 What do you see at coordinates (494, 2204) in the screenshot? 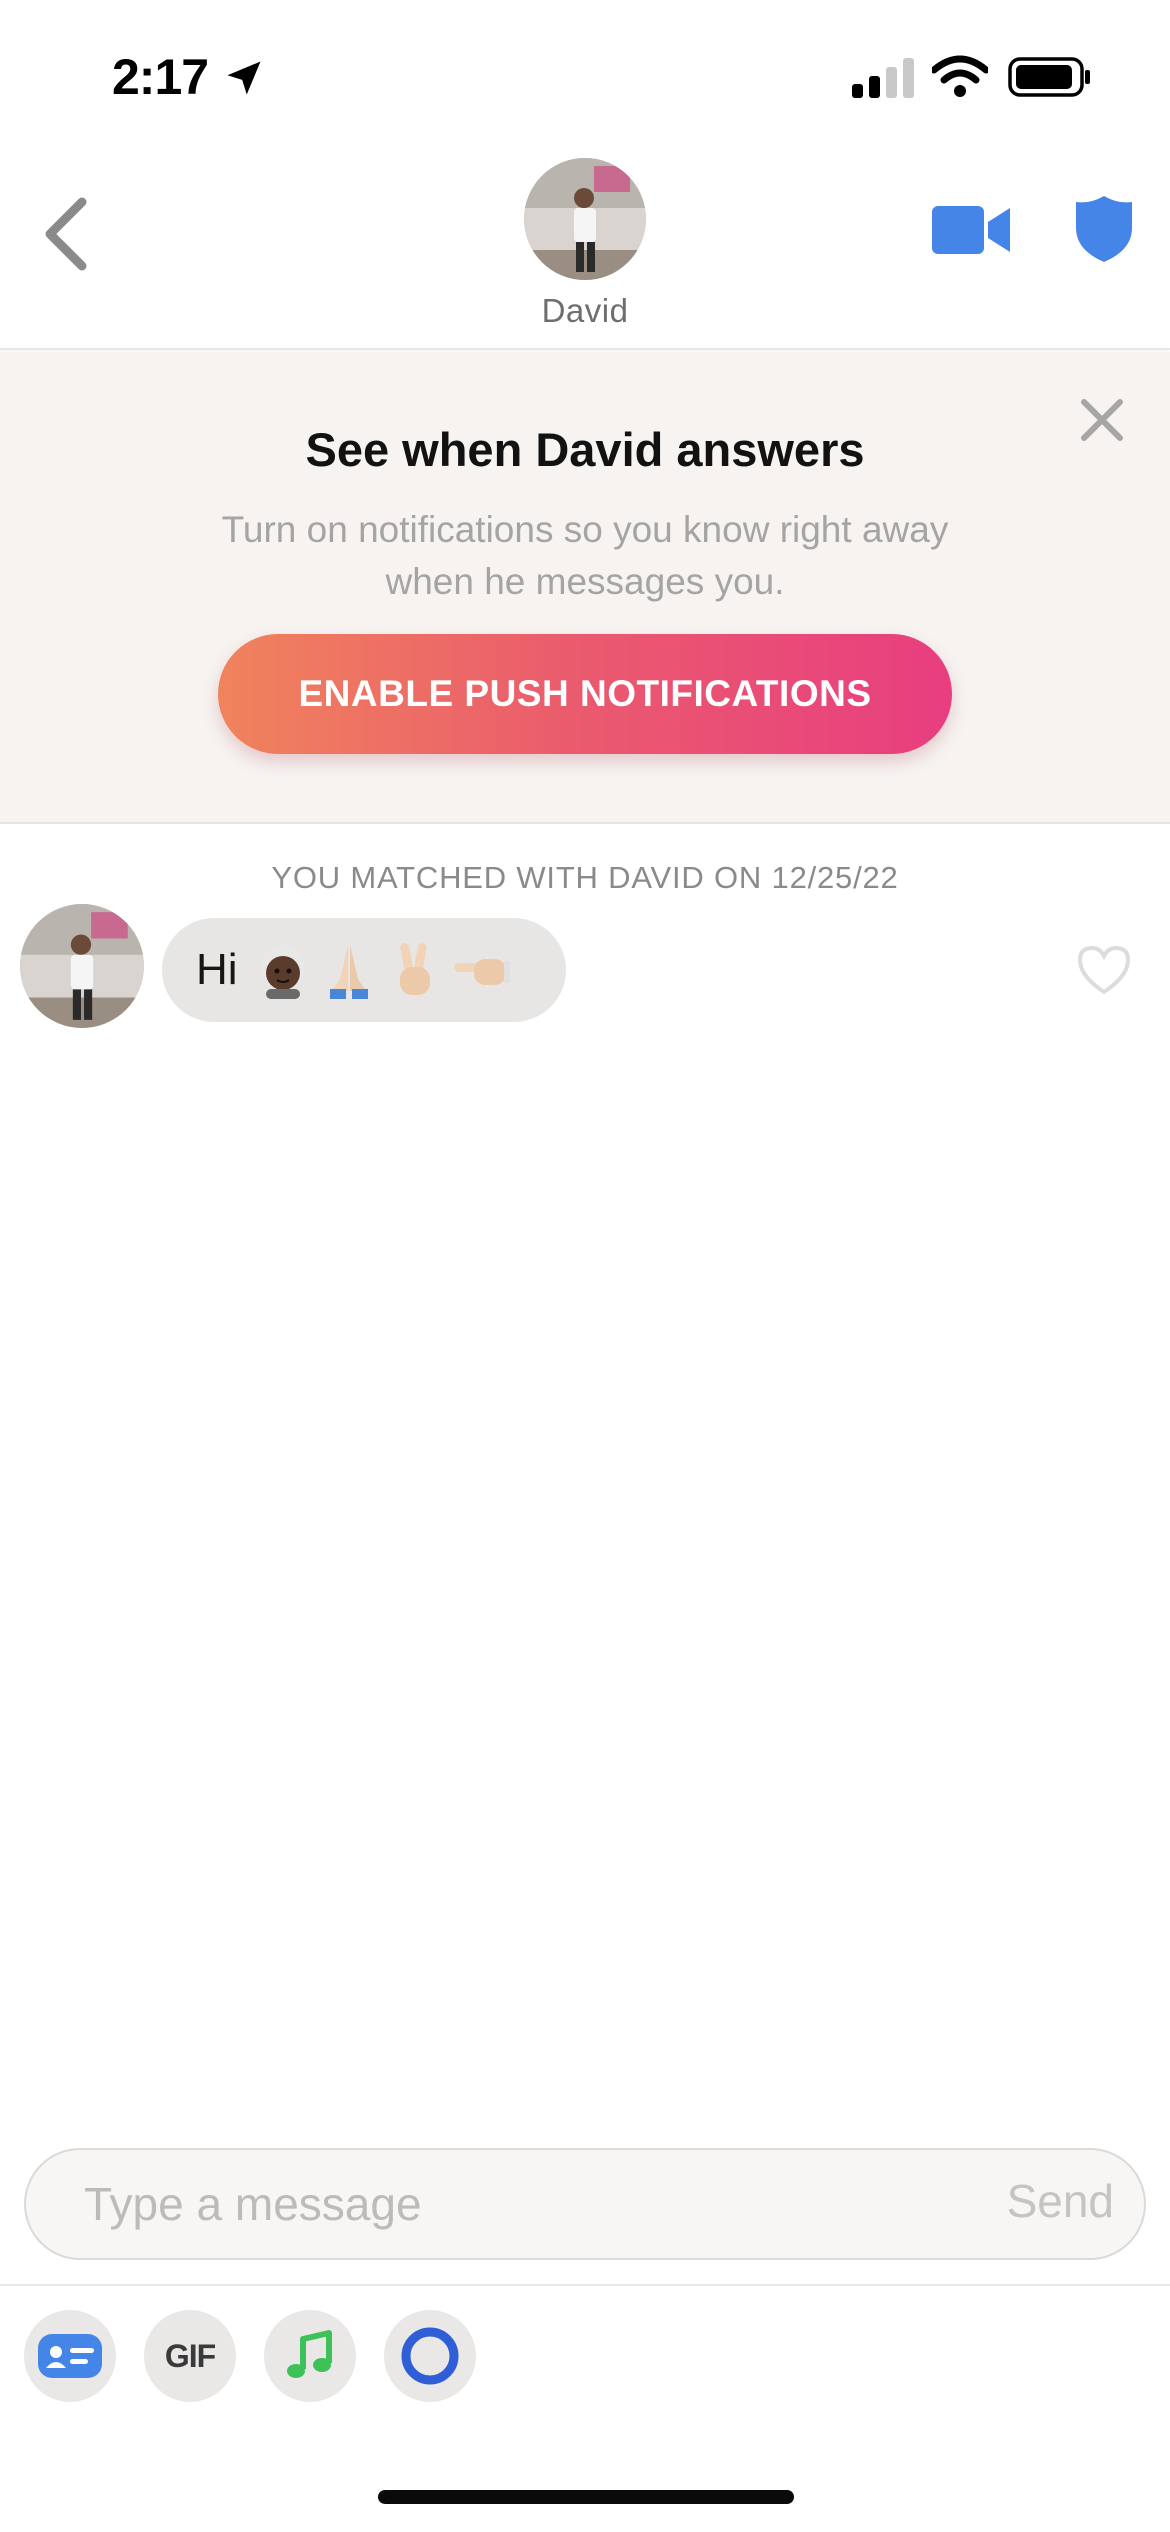
I see `message-input` at bounding box center [494, 2204].